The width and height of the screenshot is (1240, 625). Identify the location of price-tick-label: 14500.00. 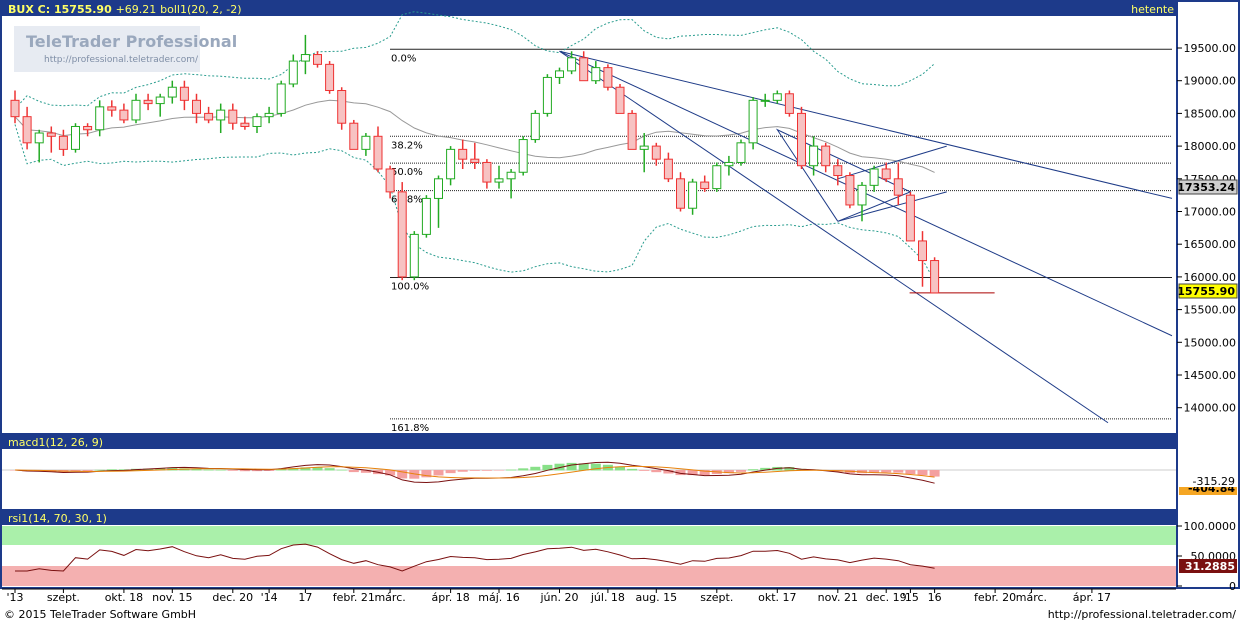
(1210, 375).